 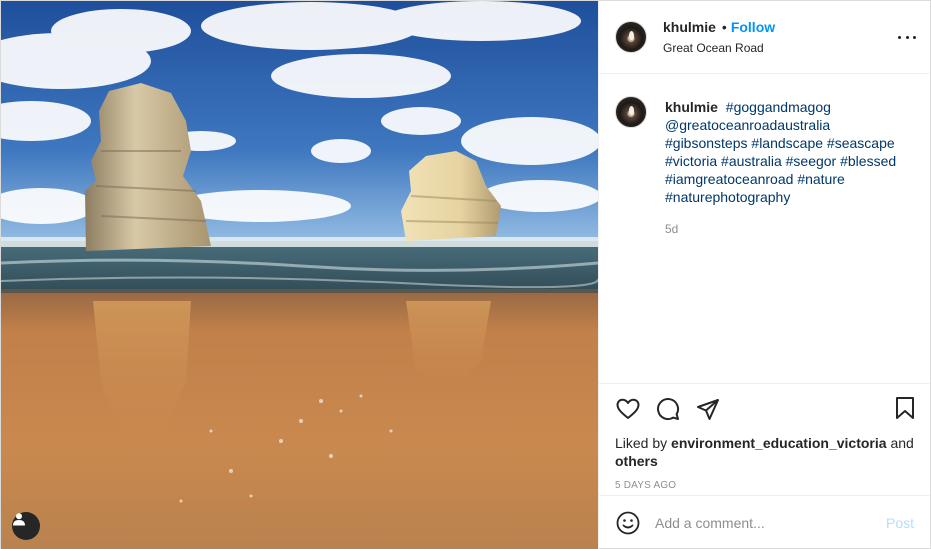 What do you see at coordinates (820, 179) in the screenshot?
I see `hashtag-link: #nature` at bounding box center [820, 179].